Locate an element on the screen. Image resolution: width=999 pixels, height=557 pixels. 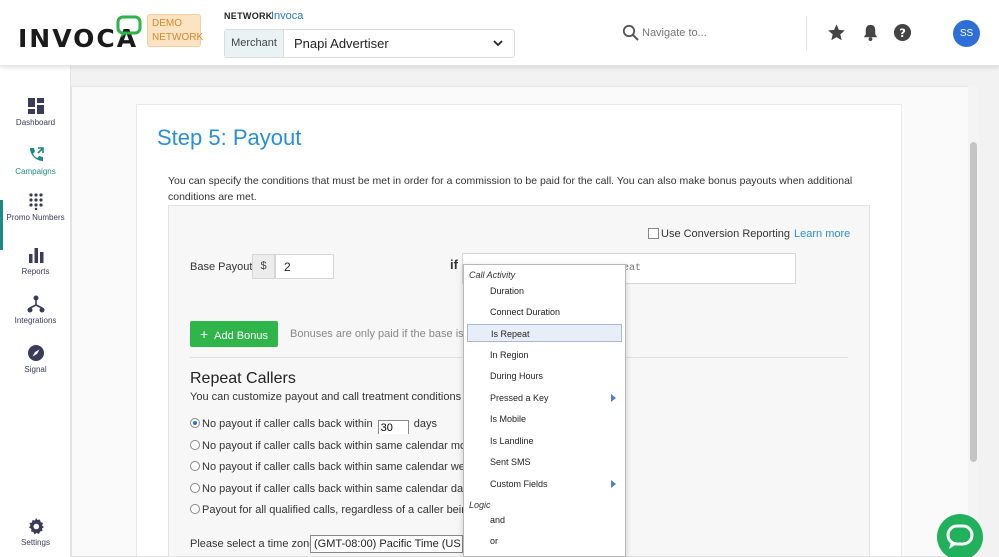
menu-item-or: or is located at coordinates (544, 541).